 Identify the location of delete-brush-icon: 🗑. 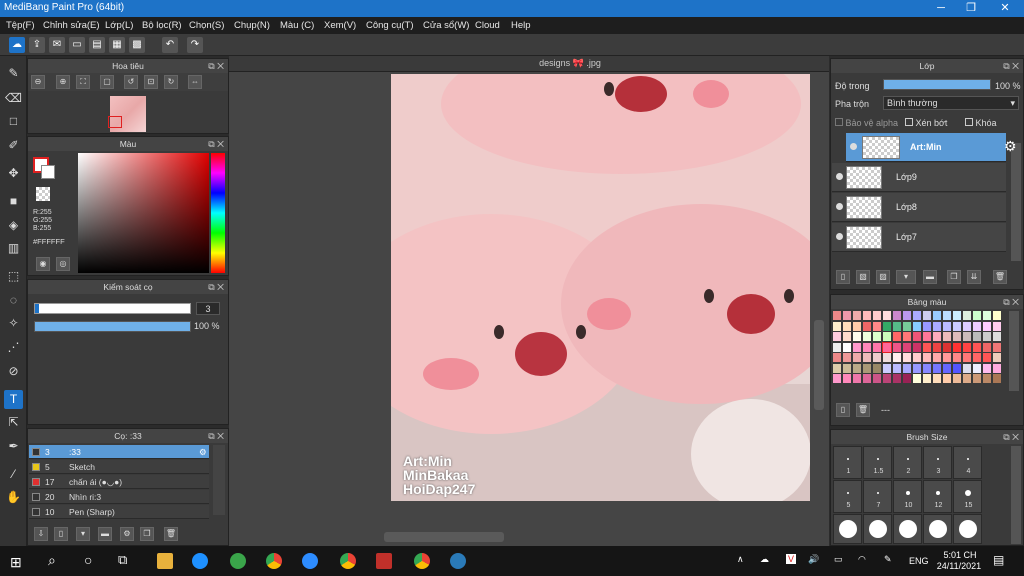
(171, 534).